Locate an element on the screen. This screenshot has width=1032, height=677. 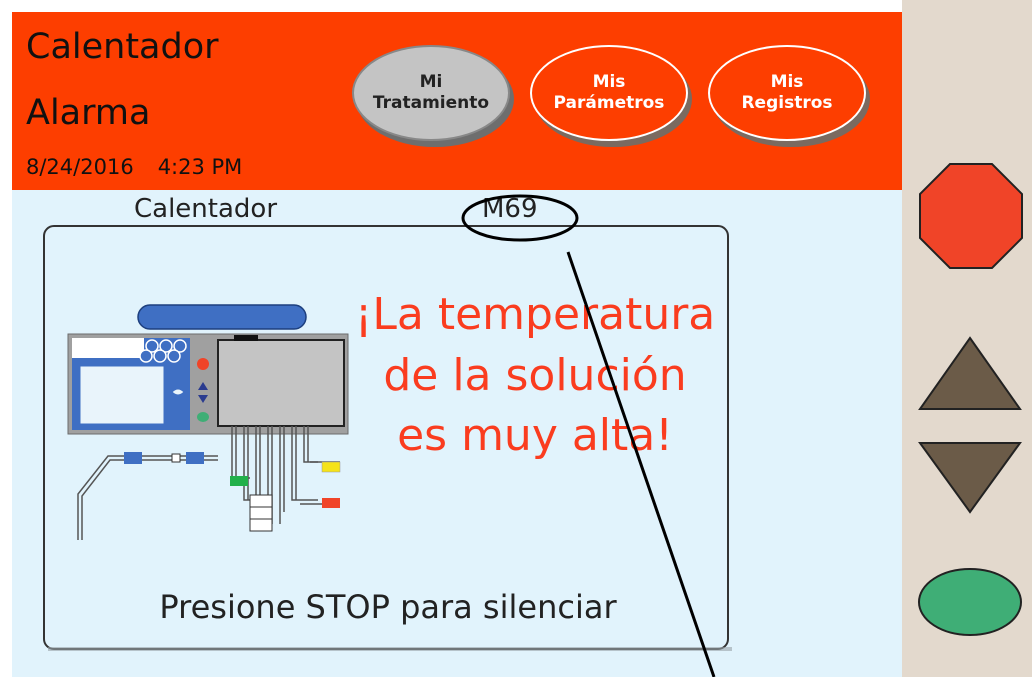
side-button-panel is located at coordinates (967, 338).